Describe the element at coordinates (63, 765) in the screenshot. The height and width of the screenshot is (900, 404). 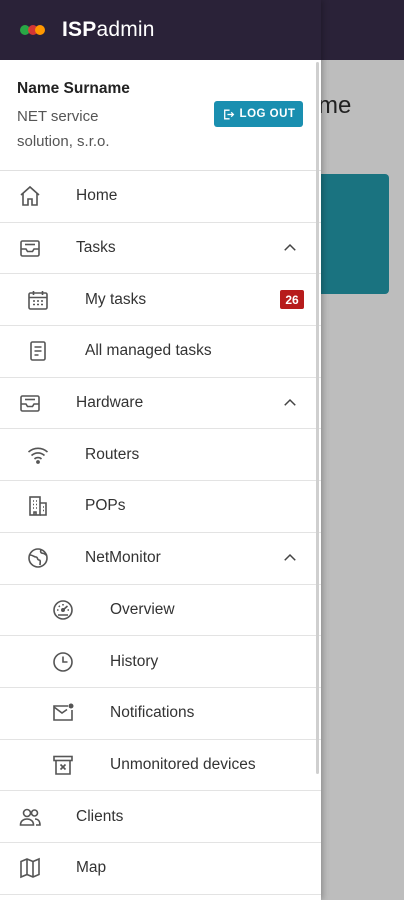
I see `archive-x-icon` at that location.